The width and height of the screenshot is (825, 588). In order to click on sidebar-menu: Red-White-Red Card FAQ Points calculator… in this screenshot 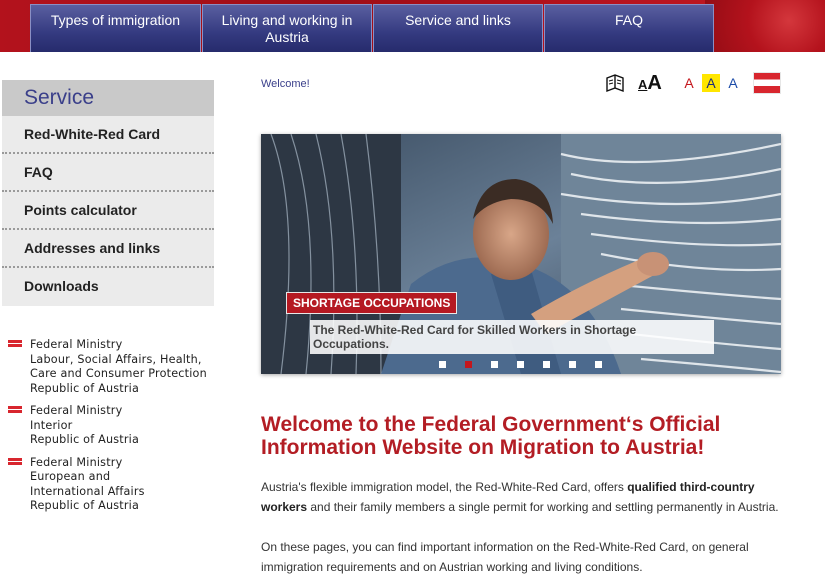, I will do `click(108, 211)`.